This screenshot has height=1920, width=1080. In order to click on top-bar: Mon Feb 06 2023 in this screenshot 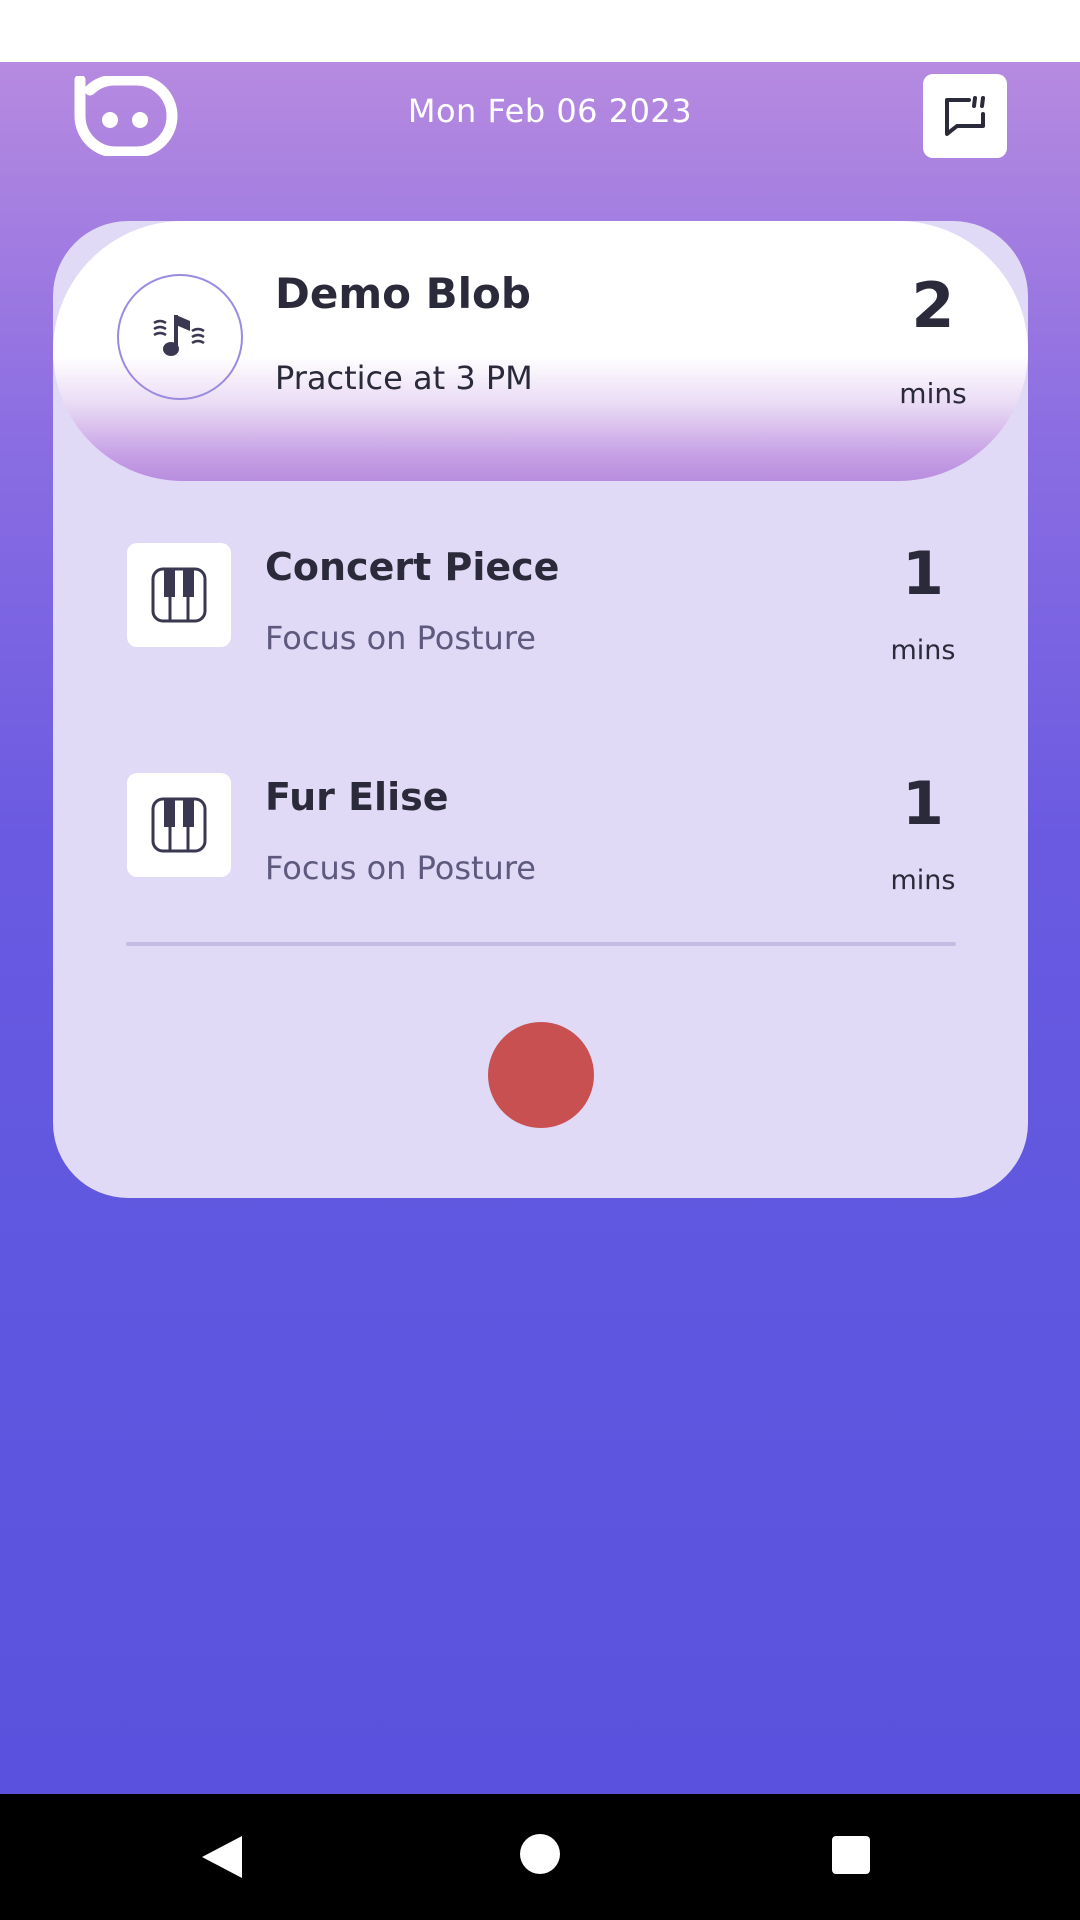, I will do `click(540, 117)`.